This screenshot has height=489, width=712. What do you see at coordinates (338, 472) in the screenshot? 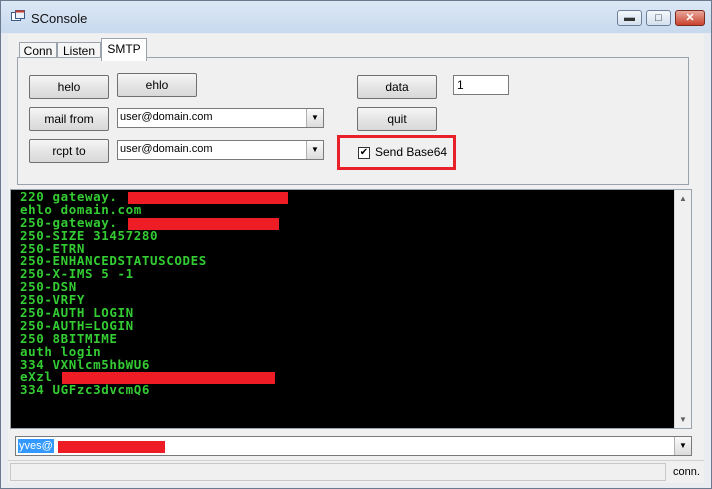
I see `status-panel` at bounding box center [338, 472].